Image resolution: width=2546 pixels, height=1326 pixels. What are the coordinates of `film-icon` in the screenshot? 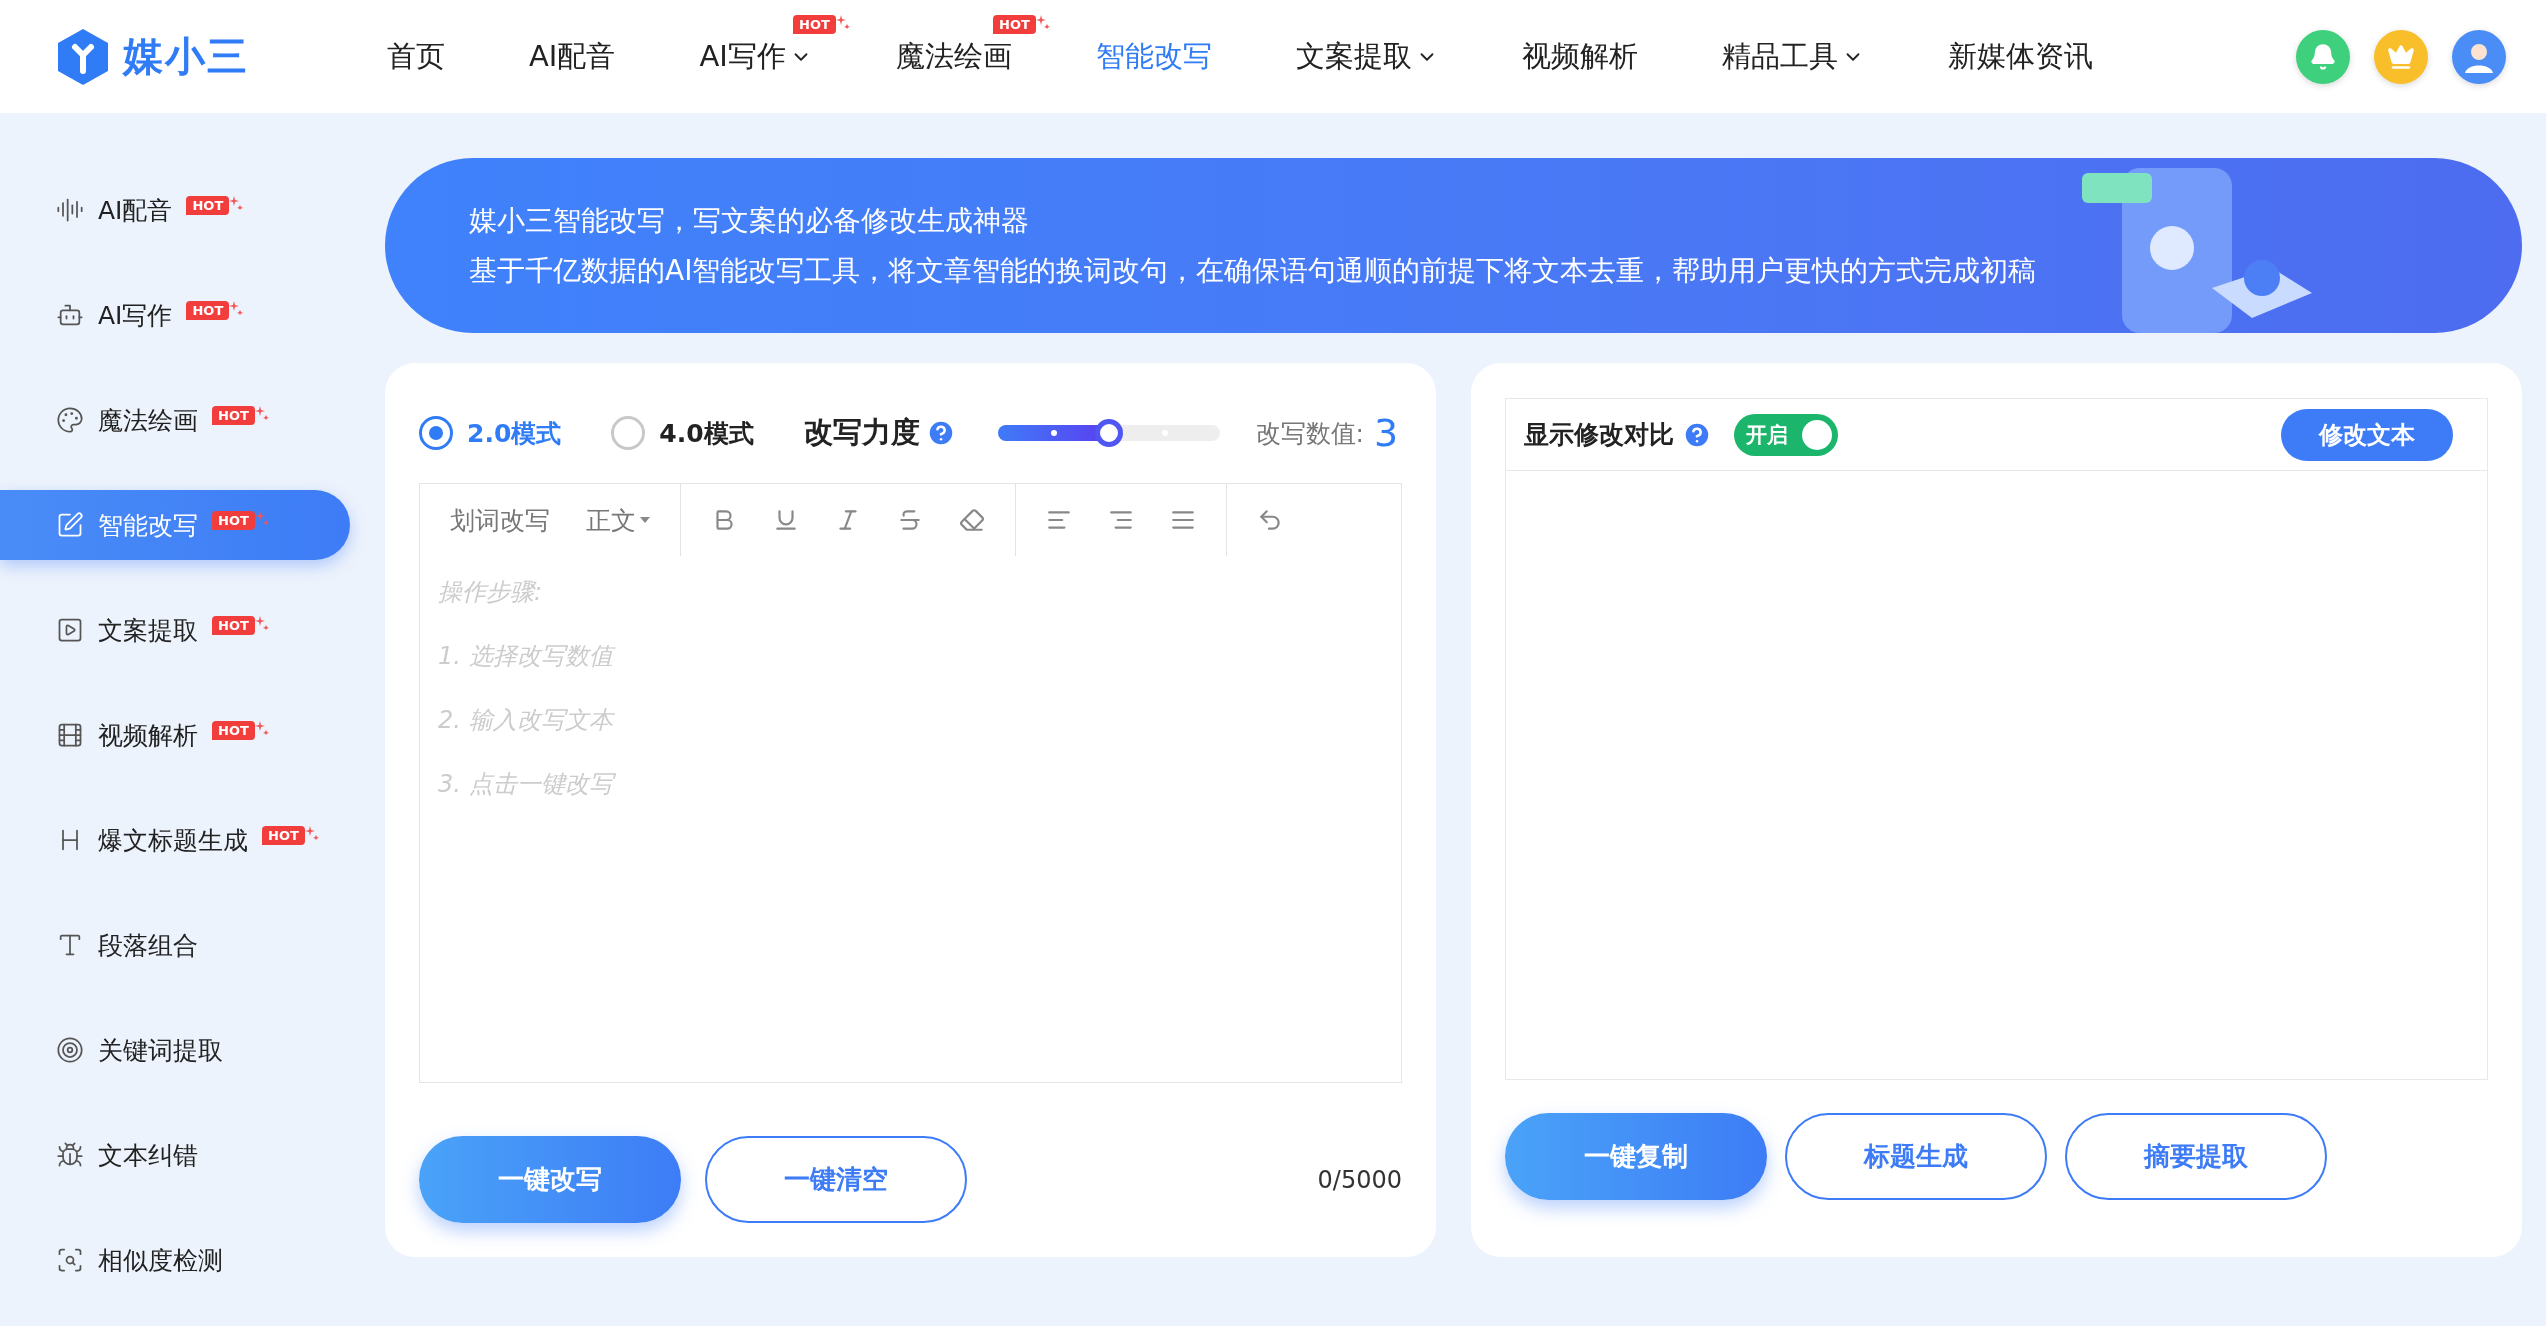 It's located at (70, 735).